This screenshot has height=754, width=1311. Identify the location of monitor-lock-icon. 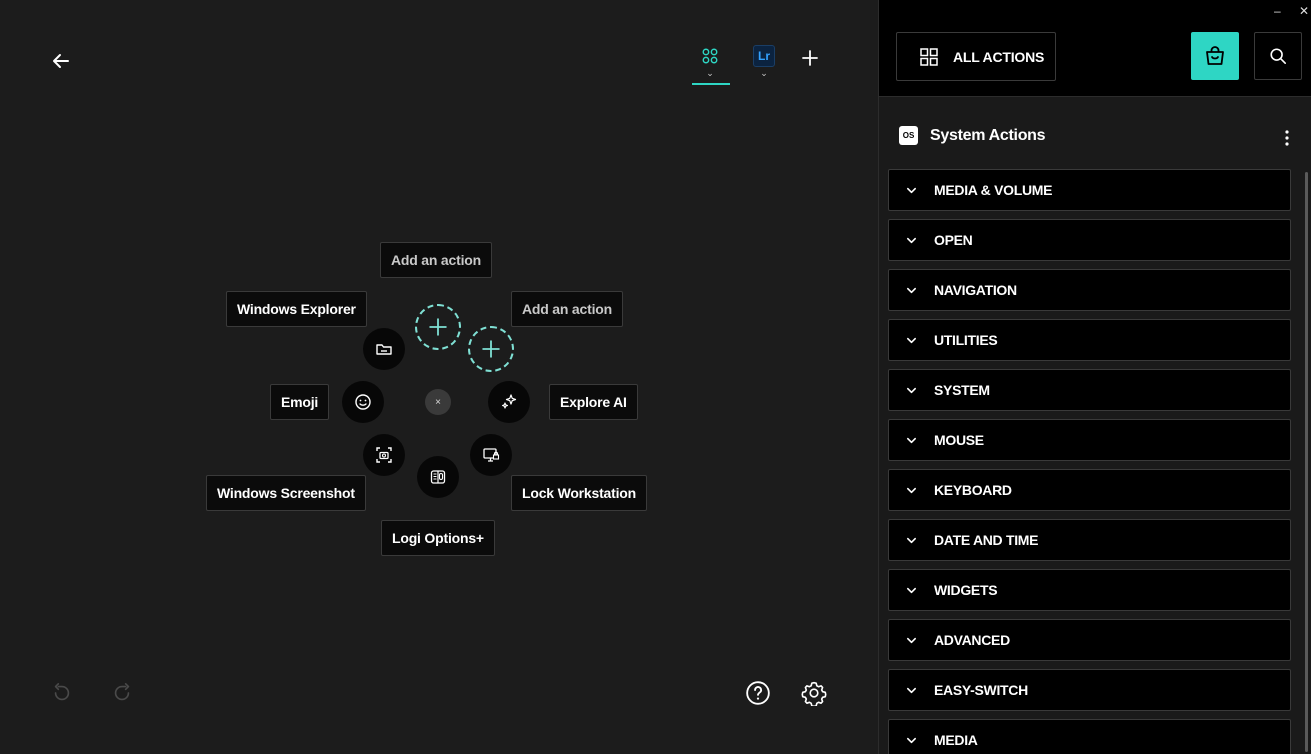
(491, 455).